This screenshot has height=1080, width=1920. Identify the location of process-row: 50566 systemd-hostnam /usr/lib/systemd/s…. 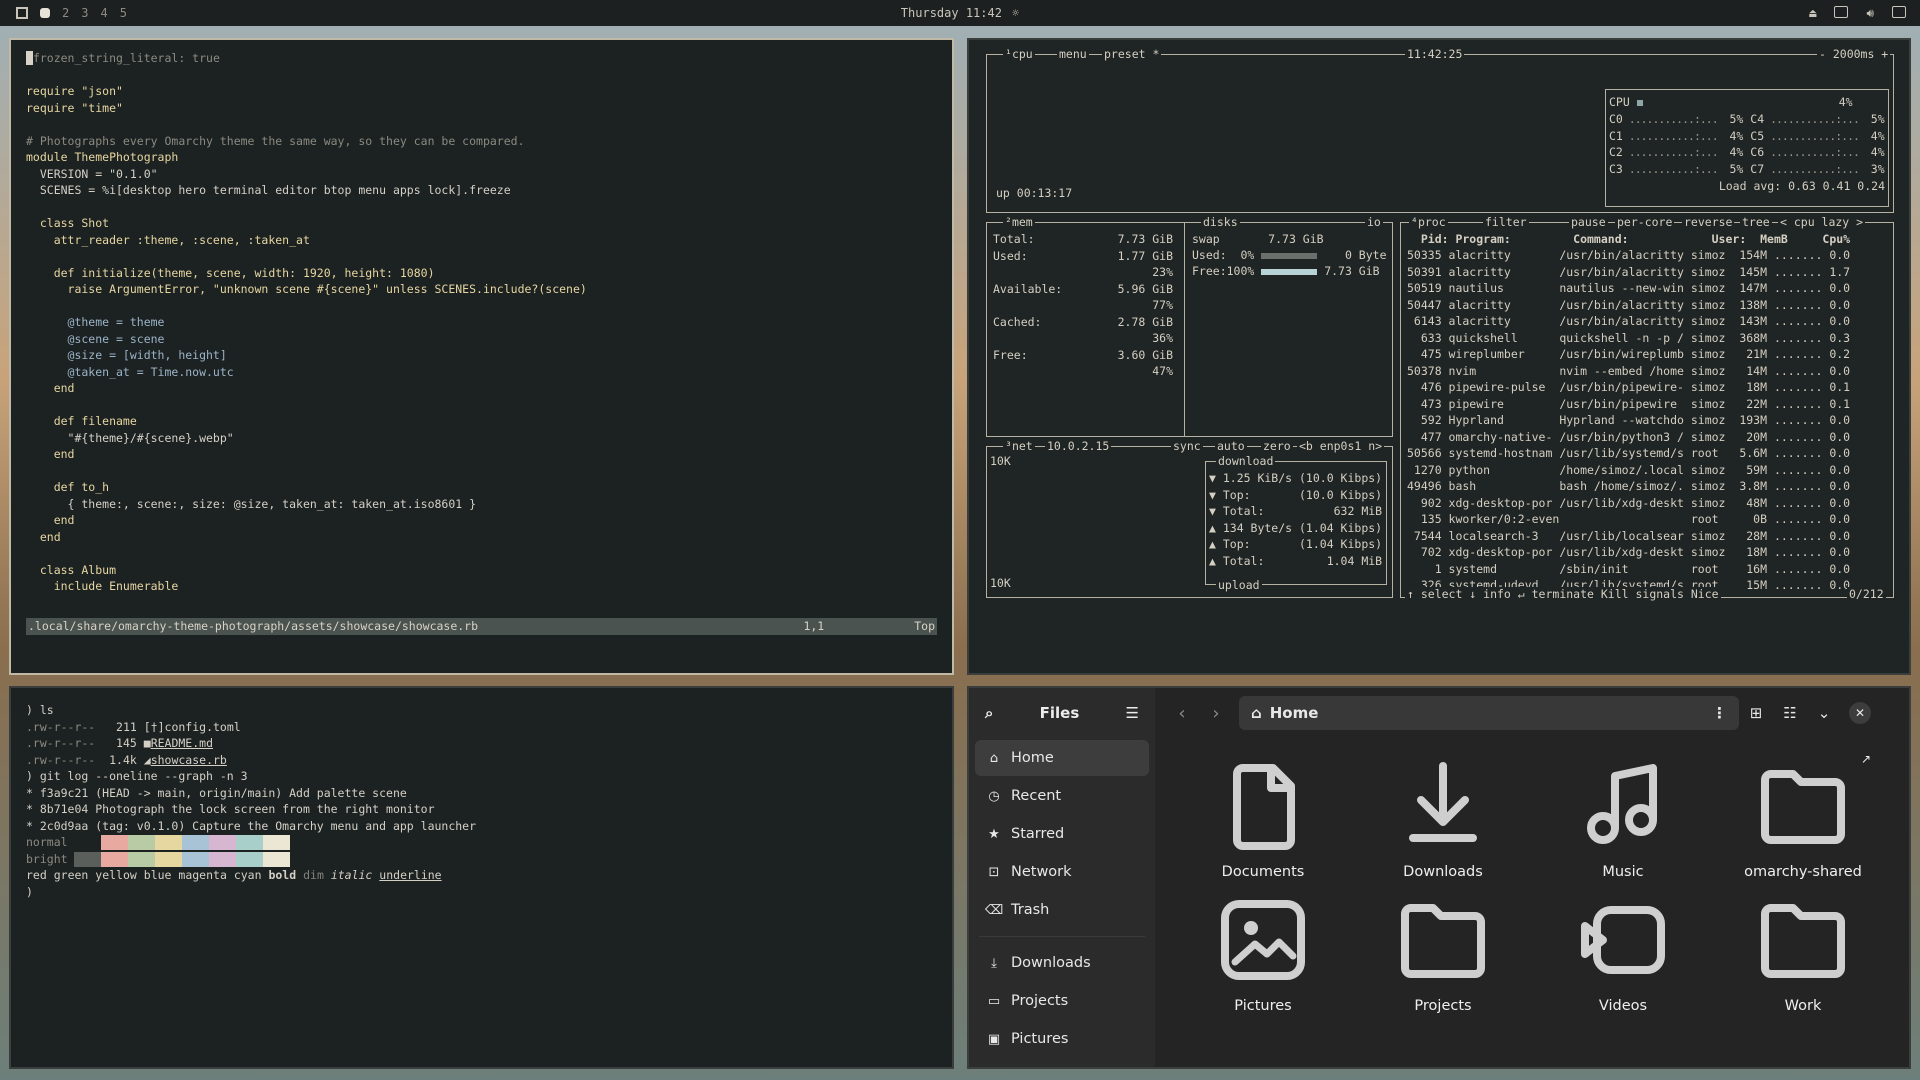
(1628, 453).